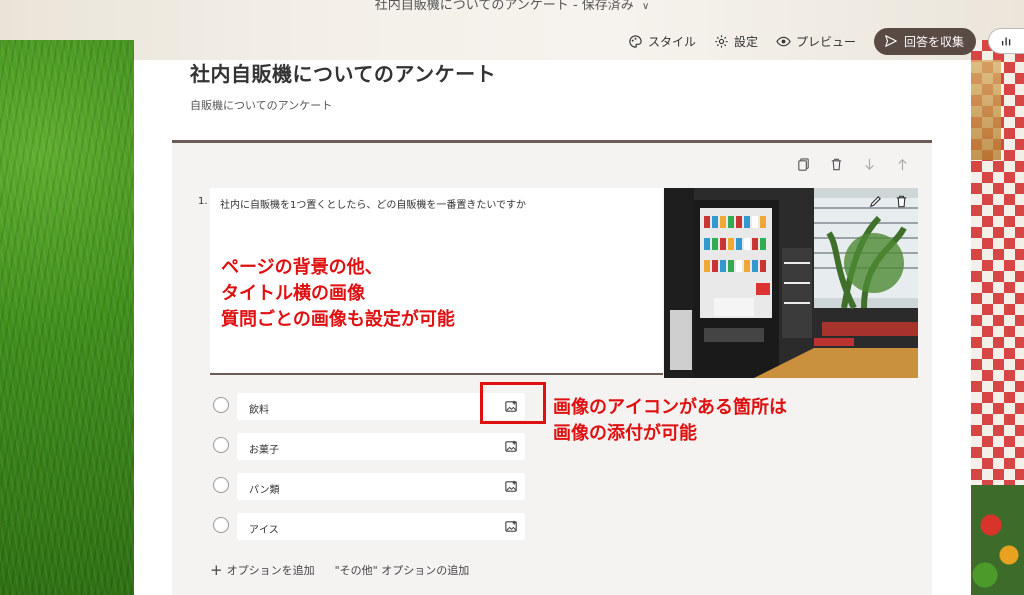 The height and width of the screenshot is (595, 1024). Describe the element at coordinates (933, 41) in the screenshot. I see `collect-label: 回答を収集` at that location.